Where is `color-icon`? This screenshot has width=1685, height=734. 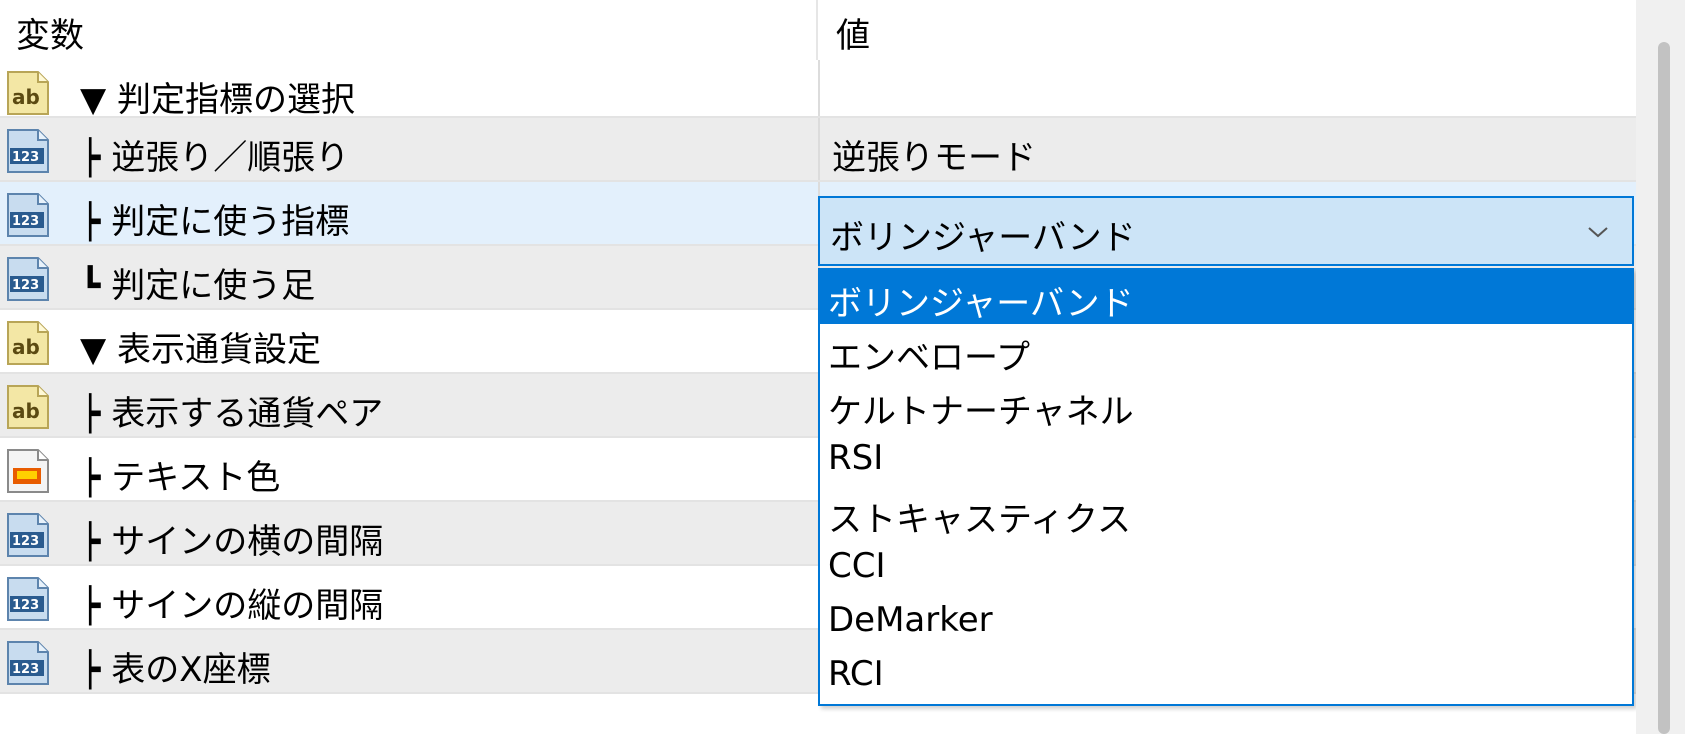
color-icon is located at coordinates (28, 471).